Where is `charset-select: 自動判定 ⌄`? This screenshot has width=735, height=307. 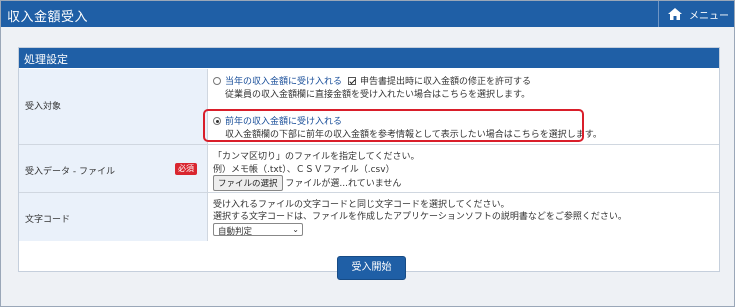 charset-select: 自動判定 ⌄ is located at coordinates (258, 230).